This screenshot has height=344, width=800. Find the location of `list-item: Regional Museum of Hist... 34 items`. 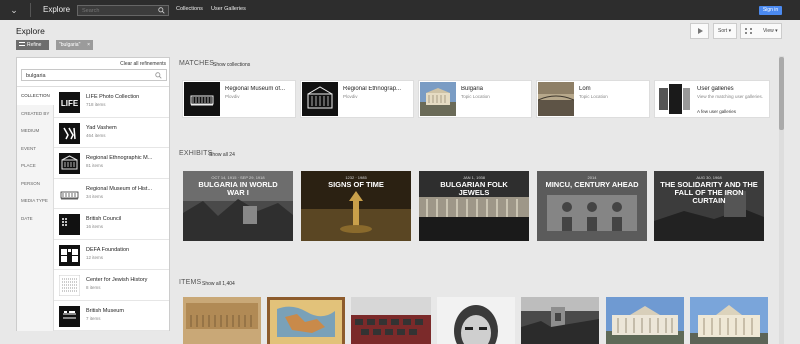

list-item: Regional Museum of Hist... 34 items is located at coordinates (111, 194).